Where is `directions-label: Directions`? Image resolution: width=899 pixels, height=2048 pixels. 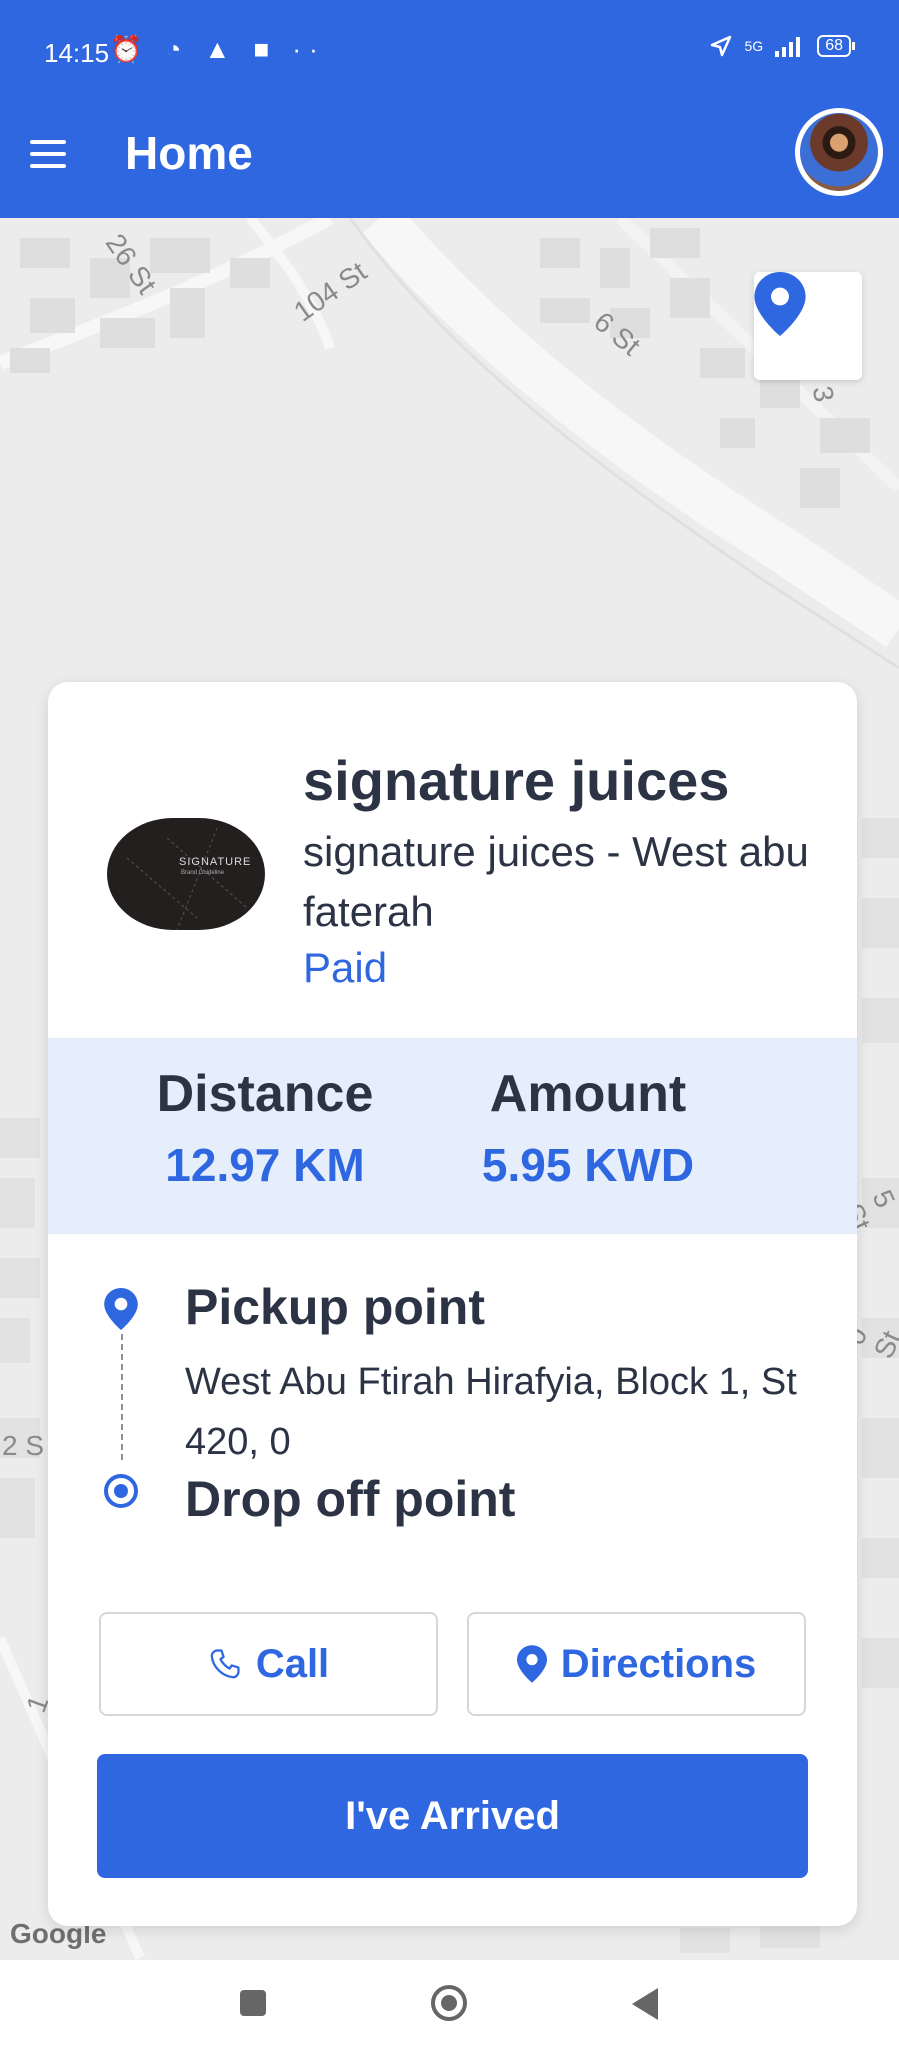
directions-label: Directions is located at coordinates (658, 1663).